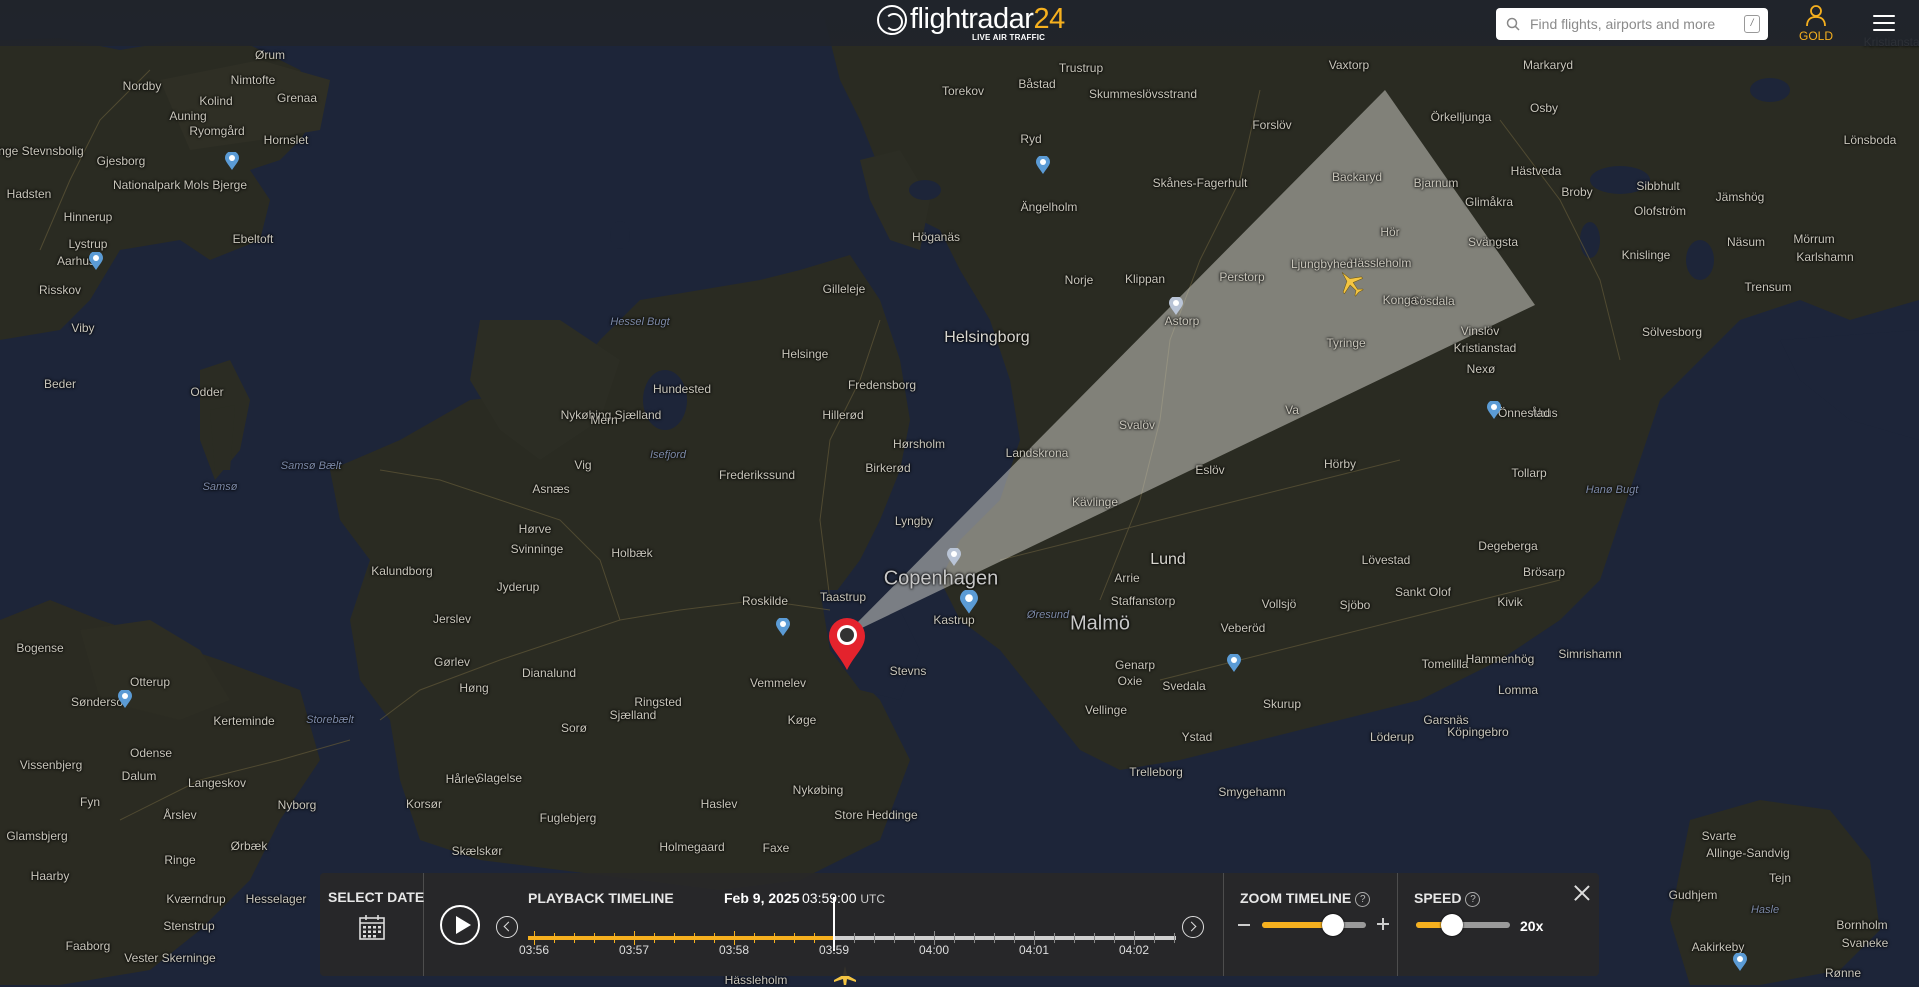  I want to click on place-label: Holmegaard, so click(692, 847).